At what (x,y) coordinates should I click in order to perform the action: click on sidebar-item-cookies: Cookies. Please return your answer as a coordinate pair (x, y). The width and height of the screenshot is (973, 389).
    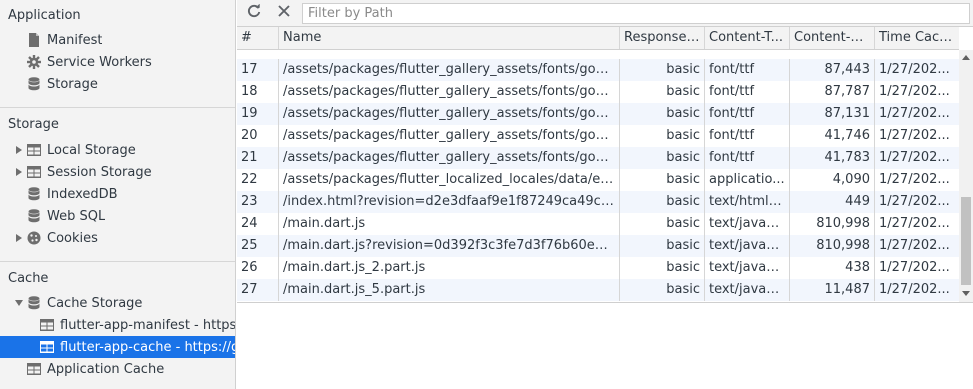
    Looking at the image, I should click on (117, 238).